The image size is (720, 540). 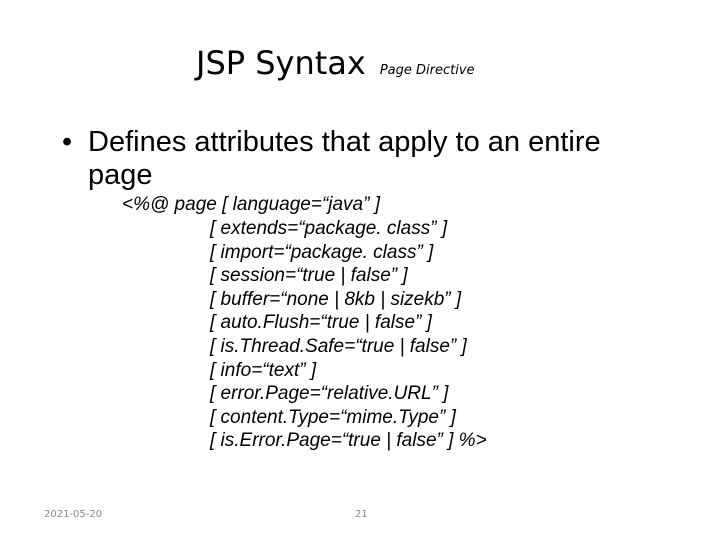 What do you see at coordinates (348, 441) in the screenshot?
I see `code-line-iserrorpage: [ is.Error.Page=“true | false” ] %>` at bounding box center [348, 441].